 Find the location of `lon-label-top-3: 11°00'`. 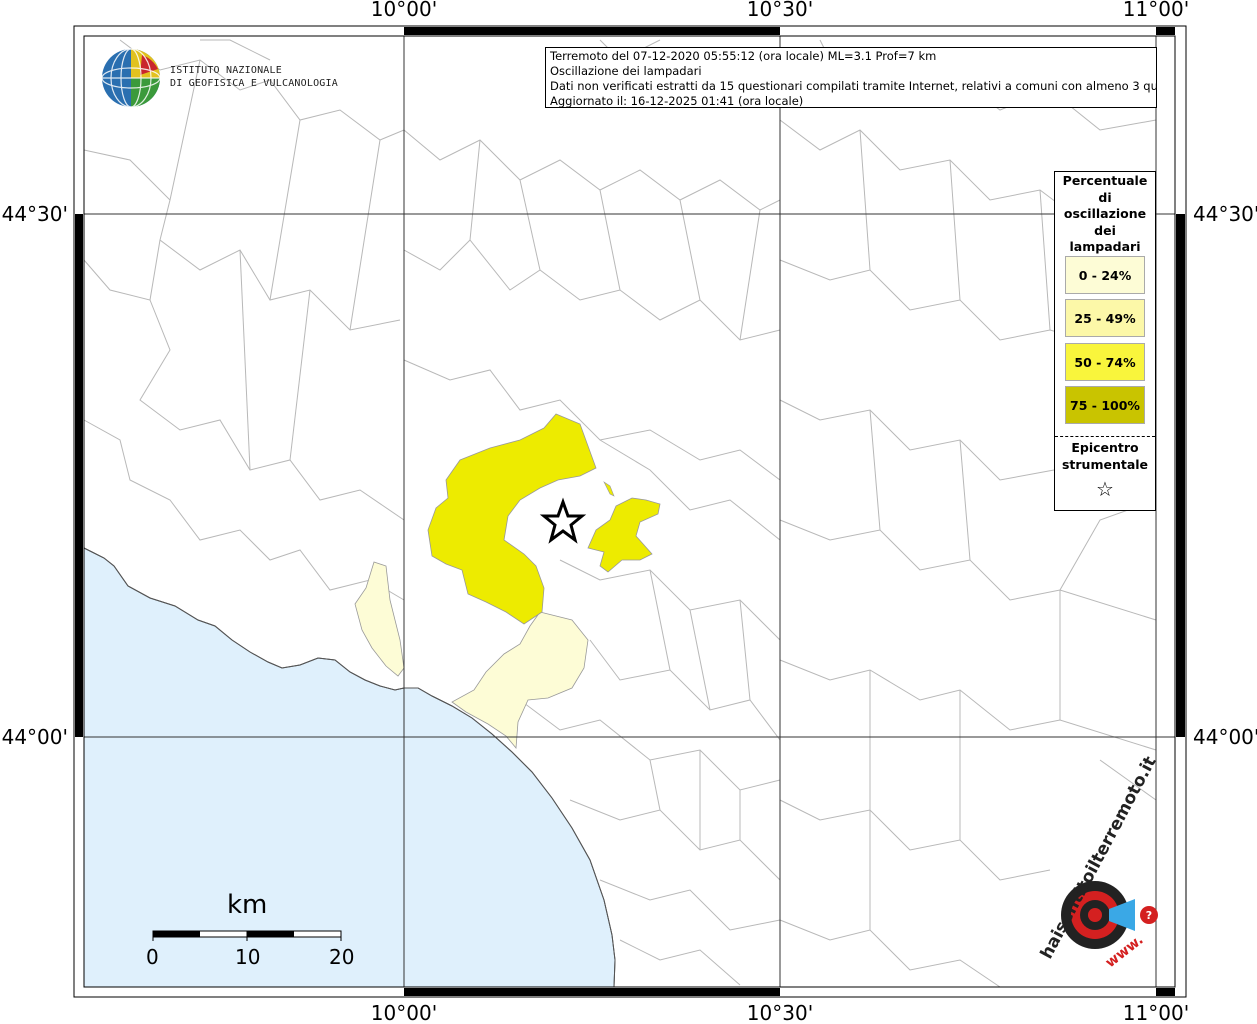

lon-label-top-3: 11°00' is located at coordinates (1156, 10).